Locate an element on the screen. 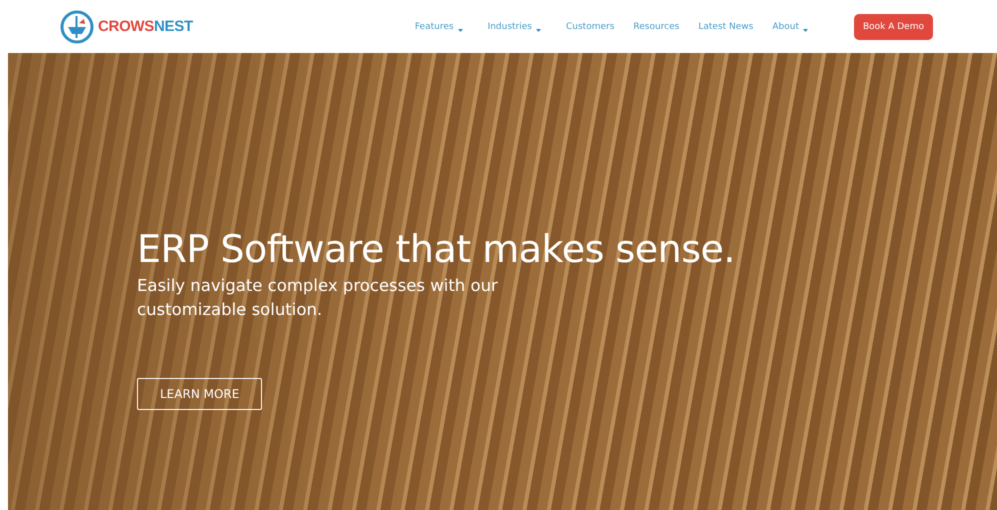  nav-link: Industries is located at coordinates (514, 27).